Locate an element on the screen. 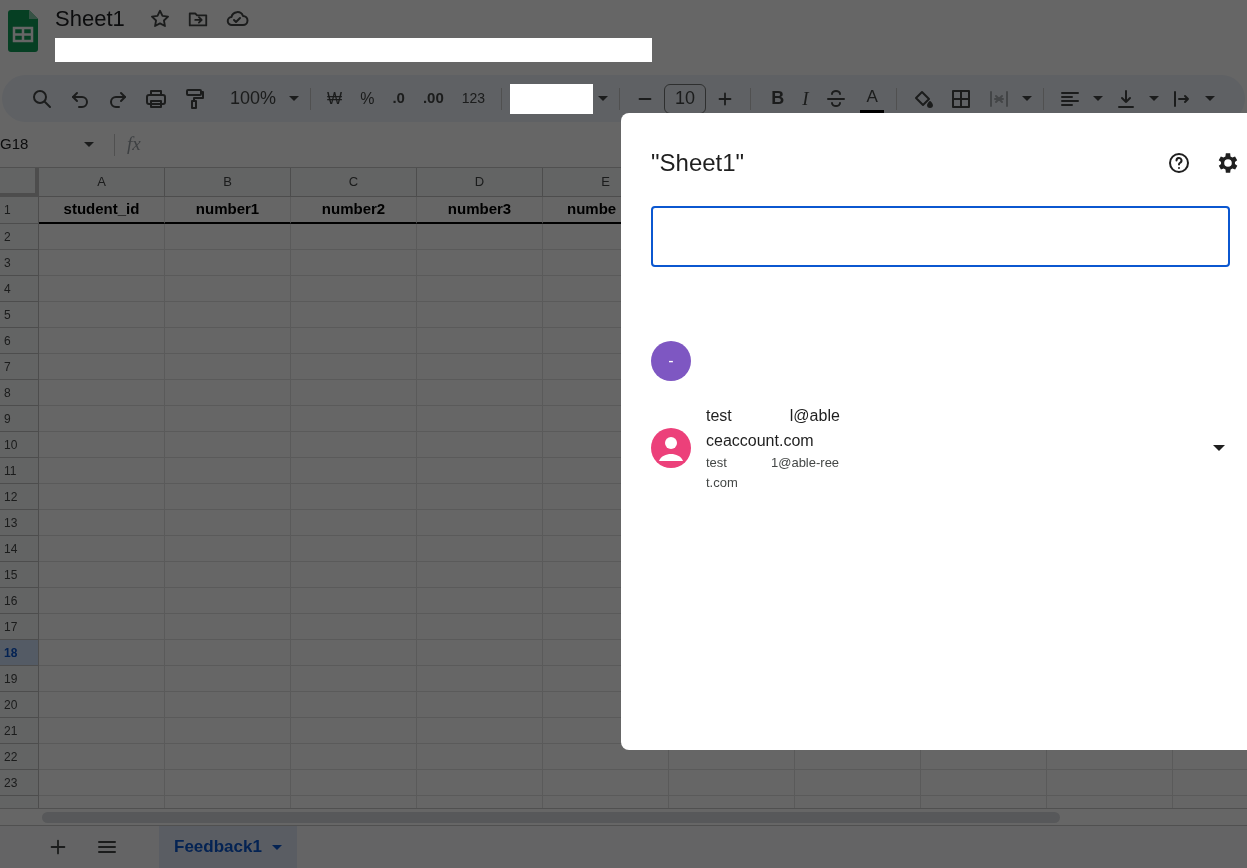 The image size is (1247, 868). person-email: test is located at coordinates (716, 463).